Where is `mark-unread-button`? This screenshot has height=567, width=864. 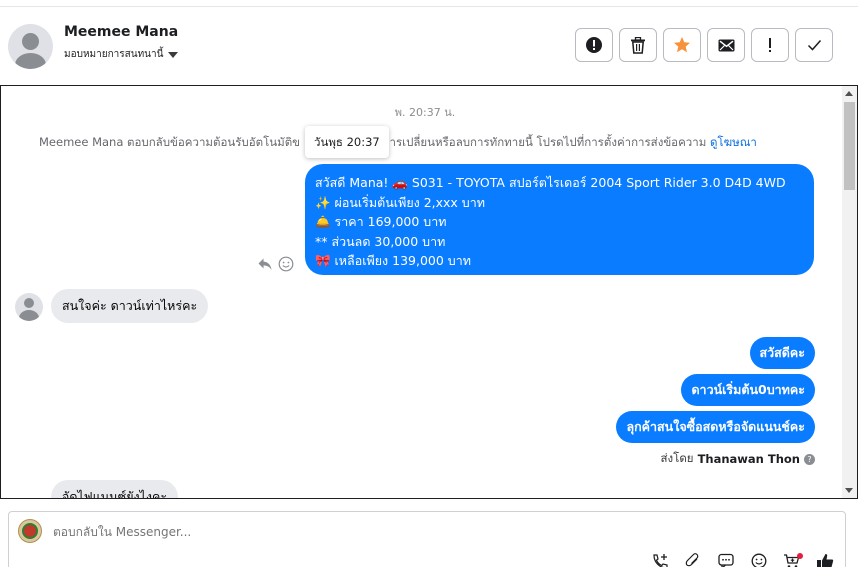 mark-unread-button is located at coordinates (726, 45).